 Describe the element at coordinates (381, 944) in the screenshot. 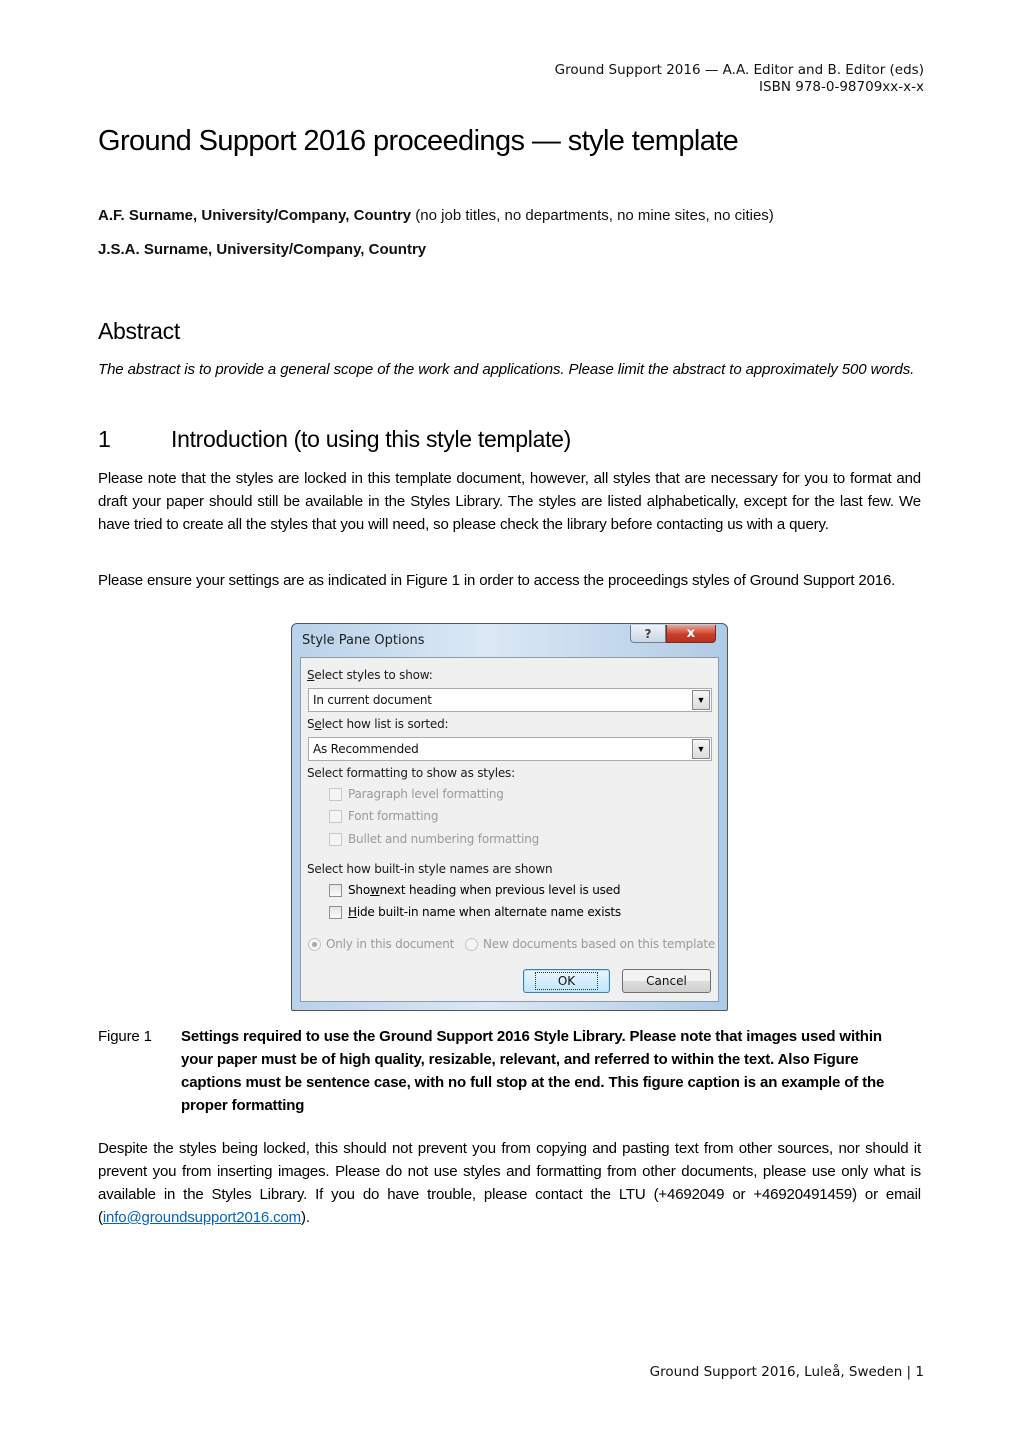

I see `only-this-document-radio: Only in this document` at that location.